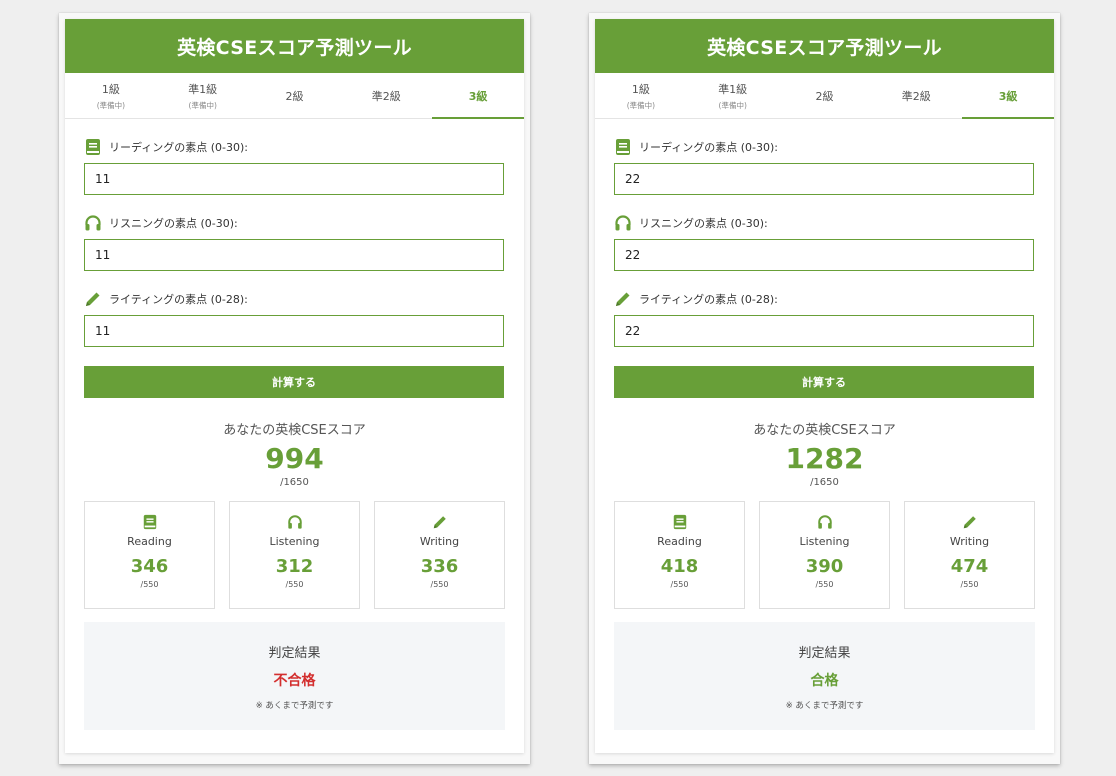  Describe the element at coordinates (824, 566) in the screenshot. I see `section-score: 390` at that location.